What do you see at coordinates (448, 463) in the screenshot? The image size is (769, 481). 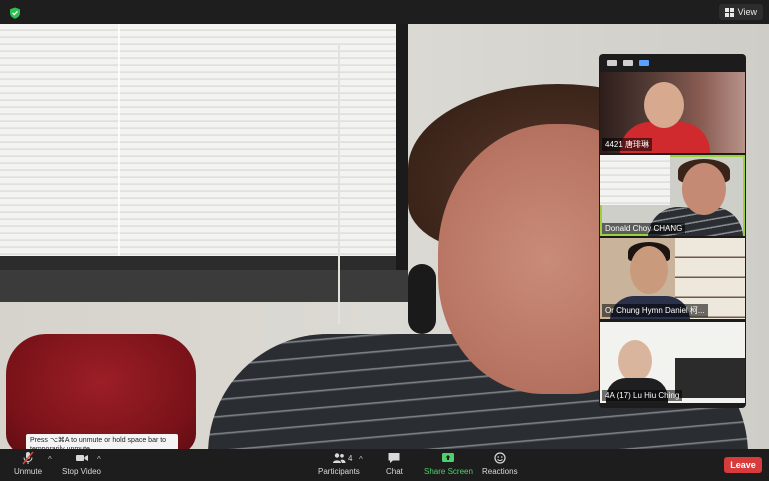 I see `share-screen-button: Share Screen` at bounding box center [448, 463].